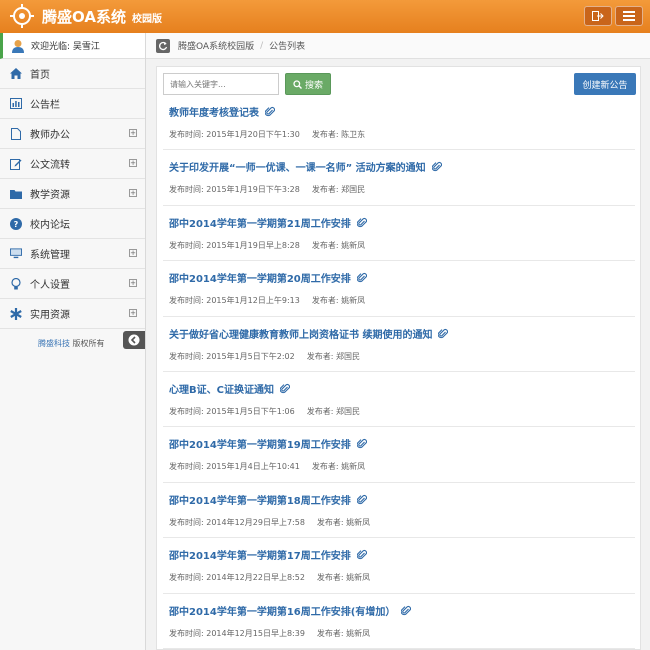 The height and width of the screenshot is (650, 650). I want to click on sidebar-item: 教师办公 +, so click(72, 134).